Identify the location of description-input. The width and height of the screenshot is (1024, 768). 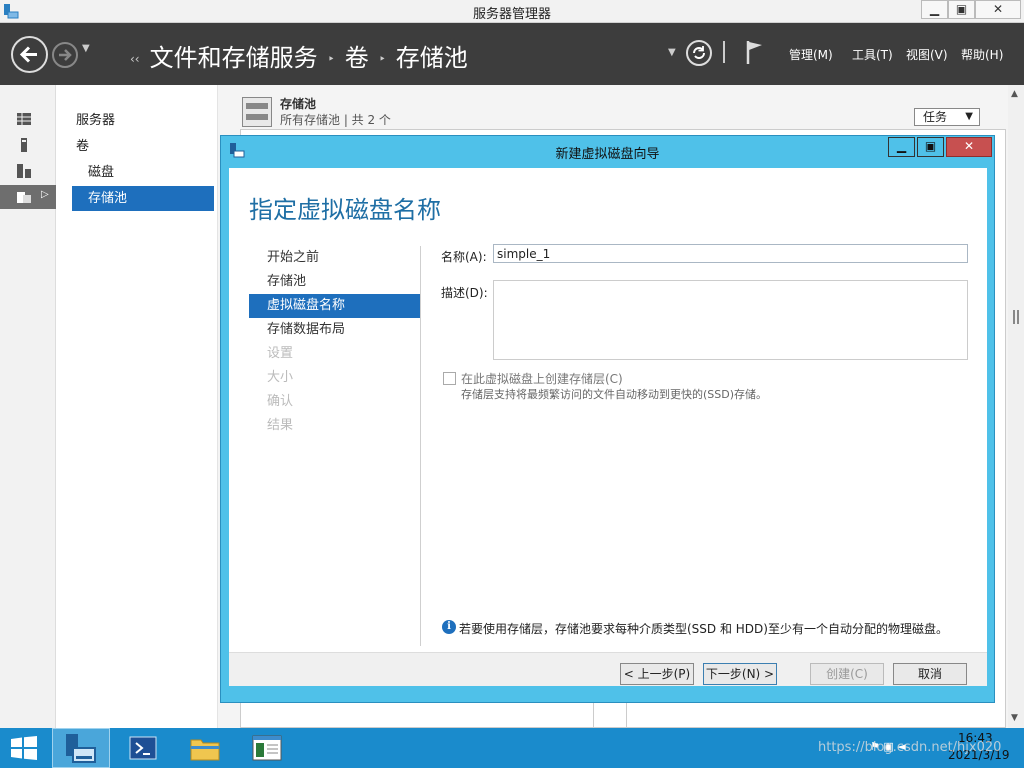
(730, 320).